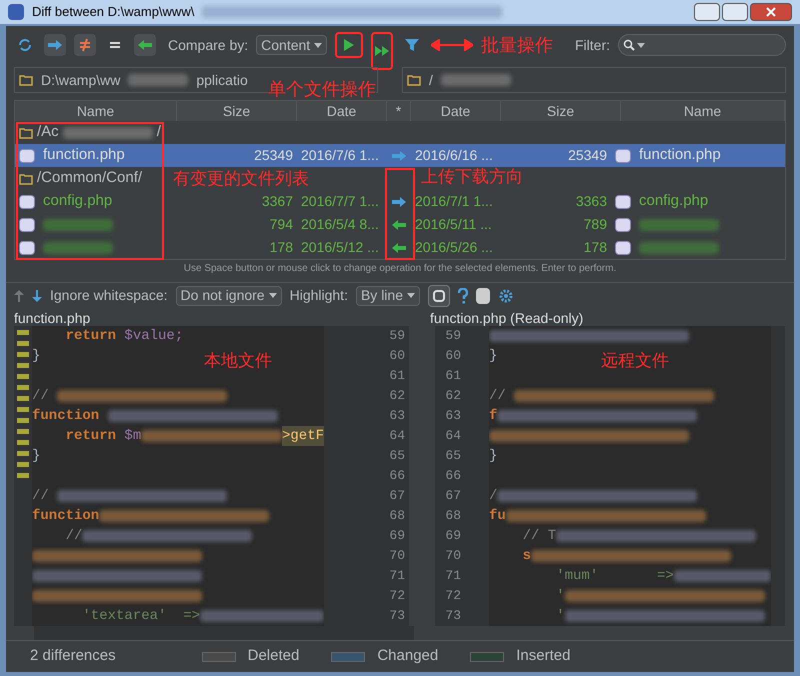  Describe the element at coordinates (66, 516) in the screenshot. I see `code-token: function` at that location.